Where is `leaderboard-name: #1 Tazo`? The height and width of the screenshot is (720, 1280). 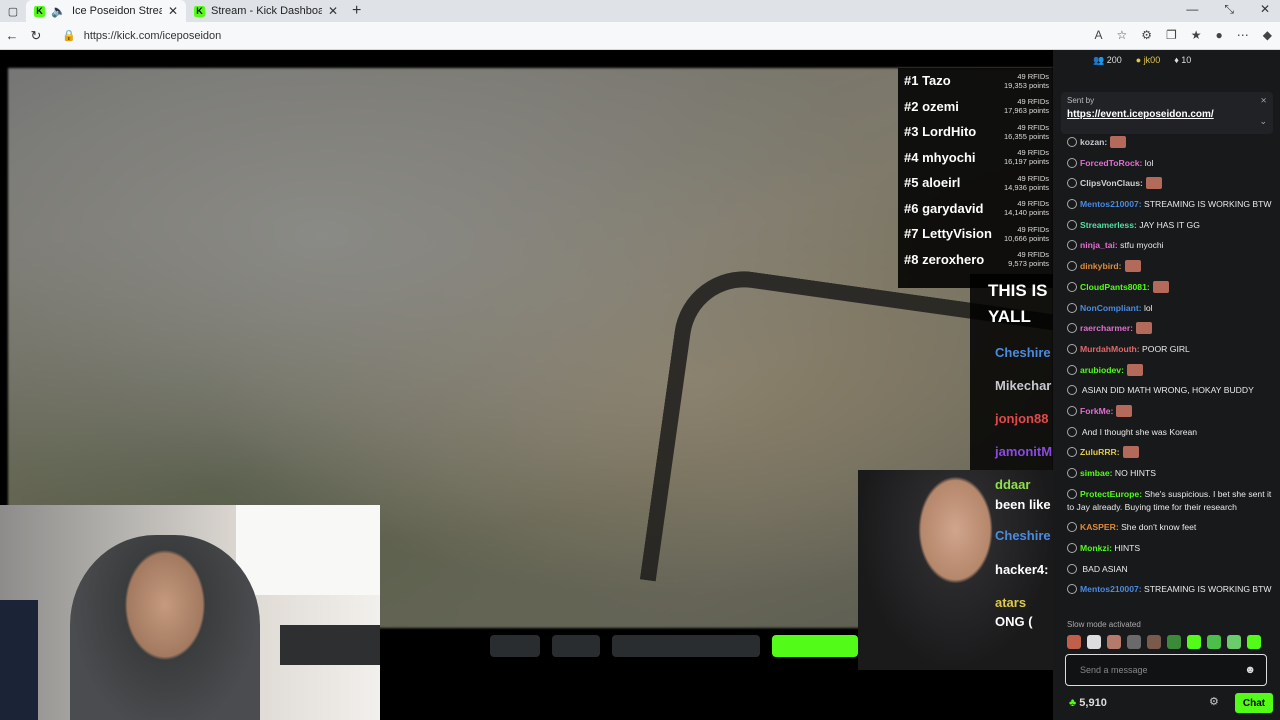 leaderboard-name: #1 Tazo is located at coordinates (927, 81).